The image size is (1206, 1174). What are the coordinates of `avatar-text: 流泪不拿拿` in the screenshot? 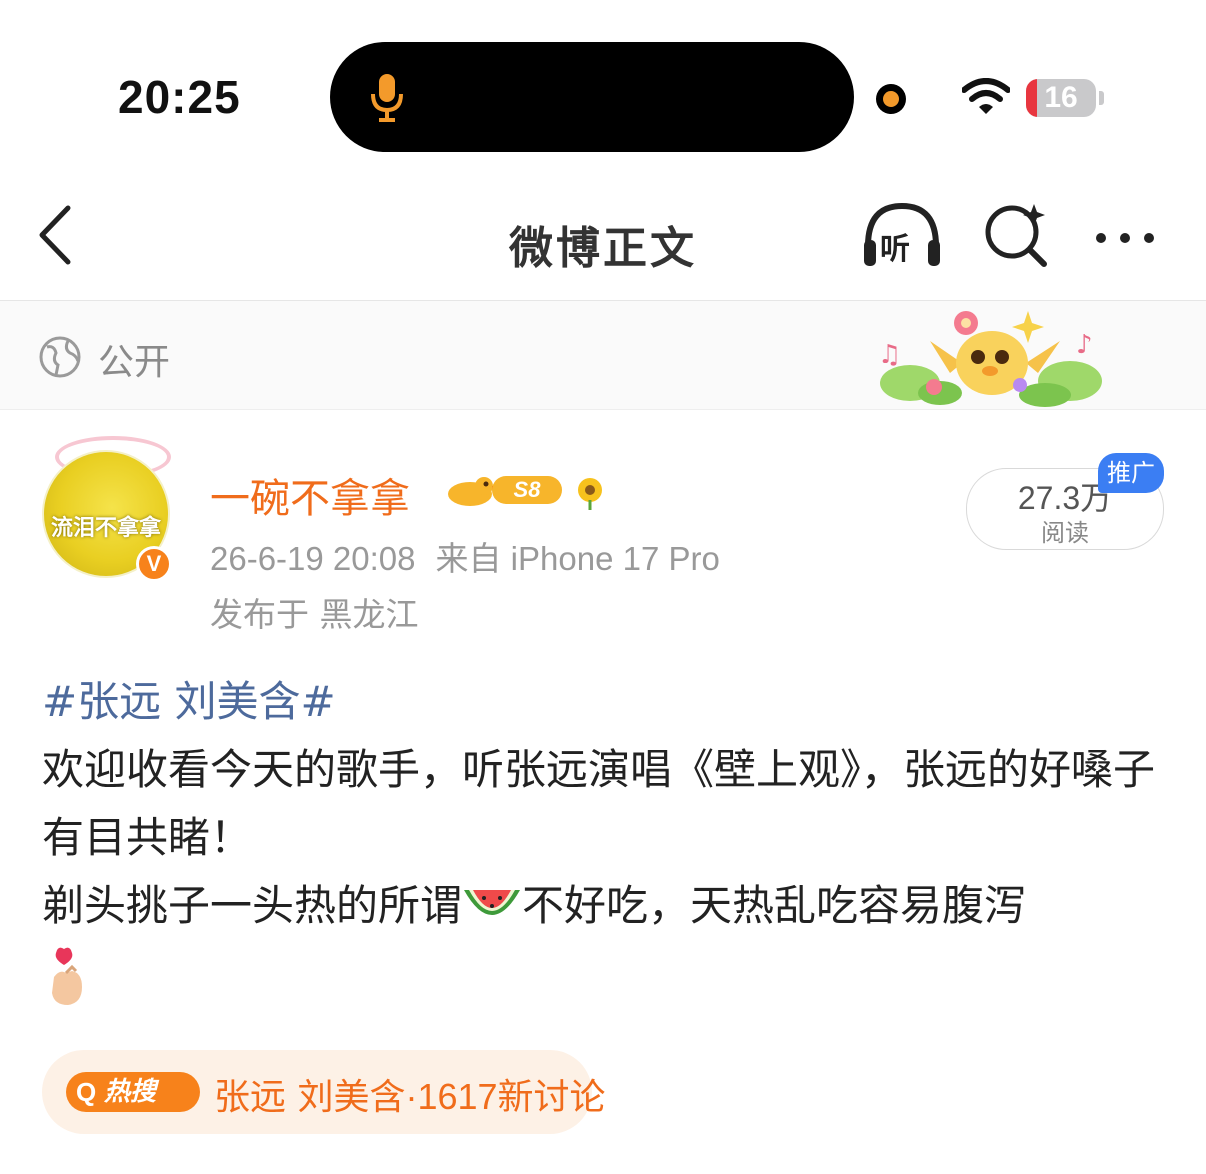 It's located at (105, 528).